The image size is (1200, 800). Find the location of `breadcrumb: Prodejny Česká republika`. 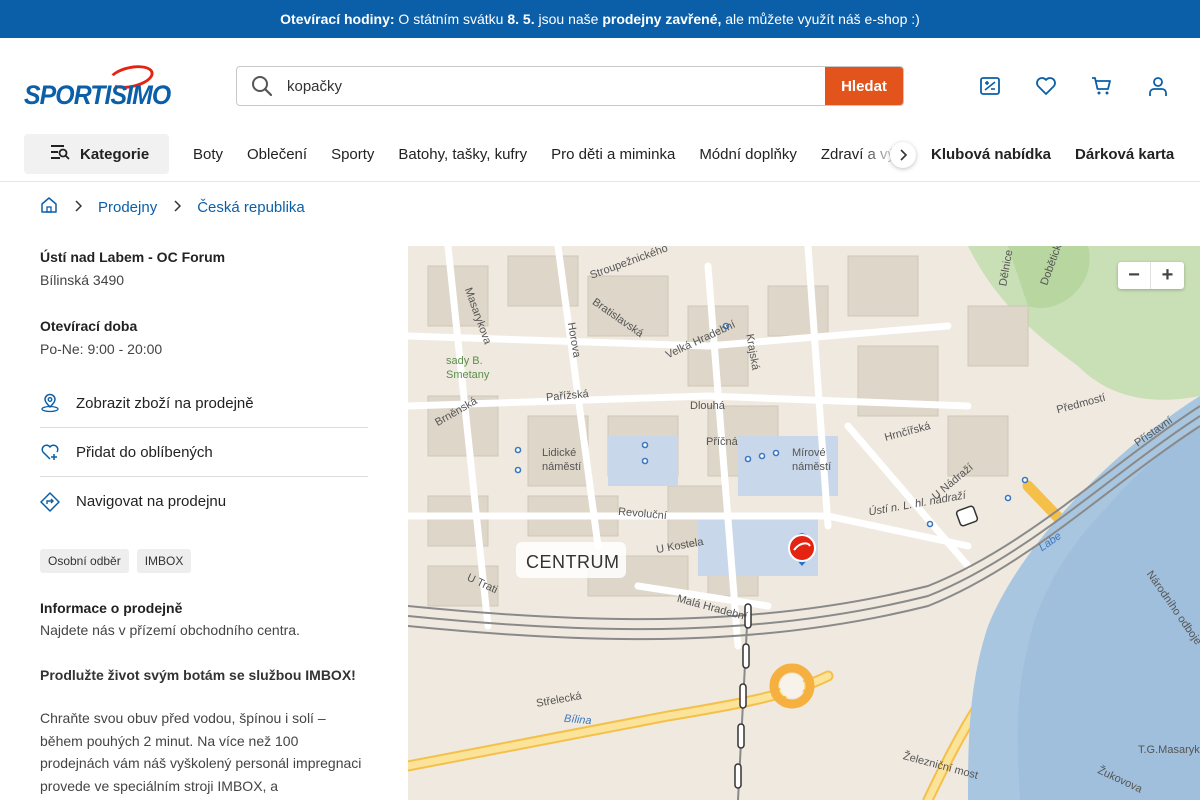

breadcrumb: Prodejny Česká republika is located at coordinates (172, 207).